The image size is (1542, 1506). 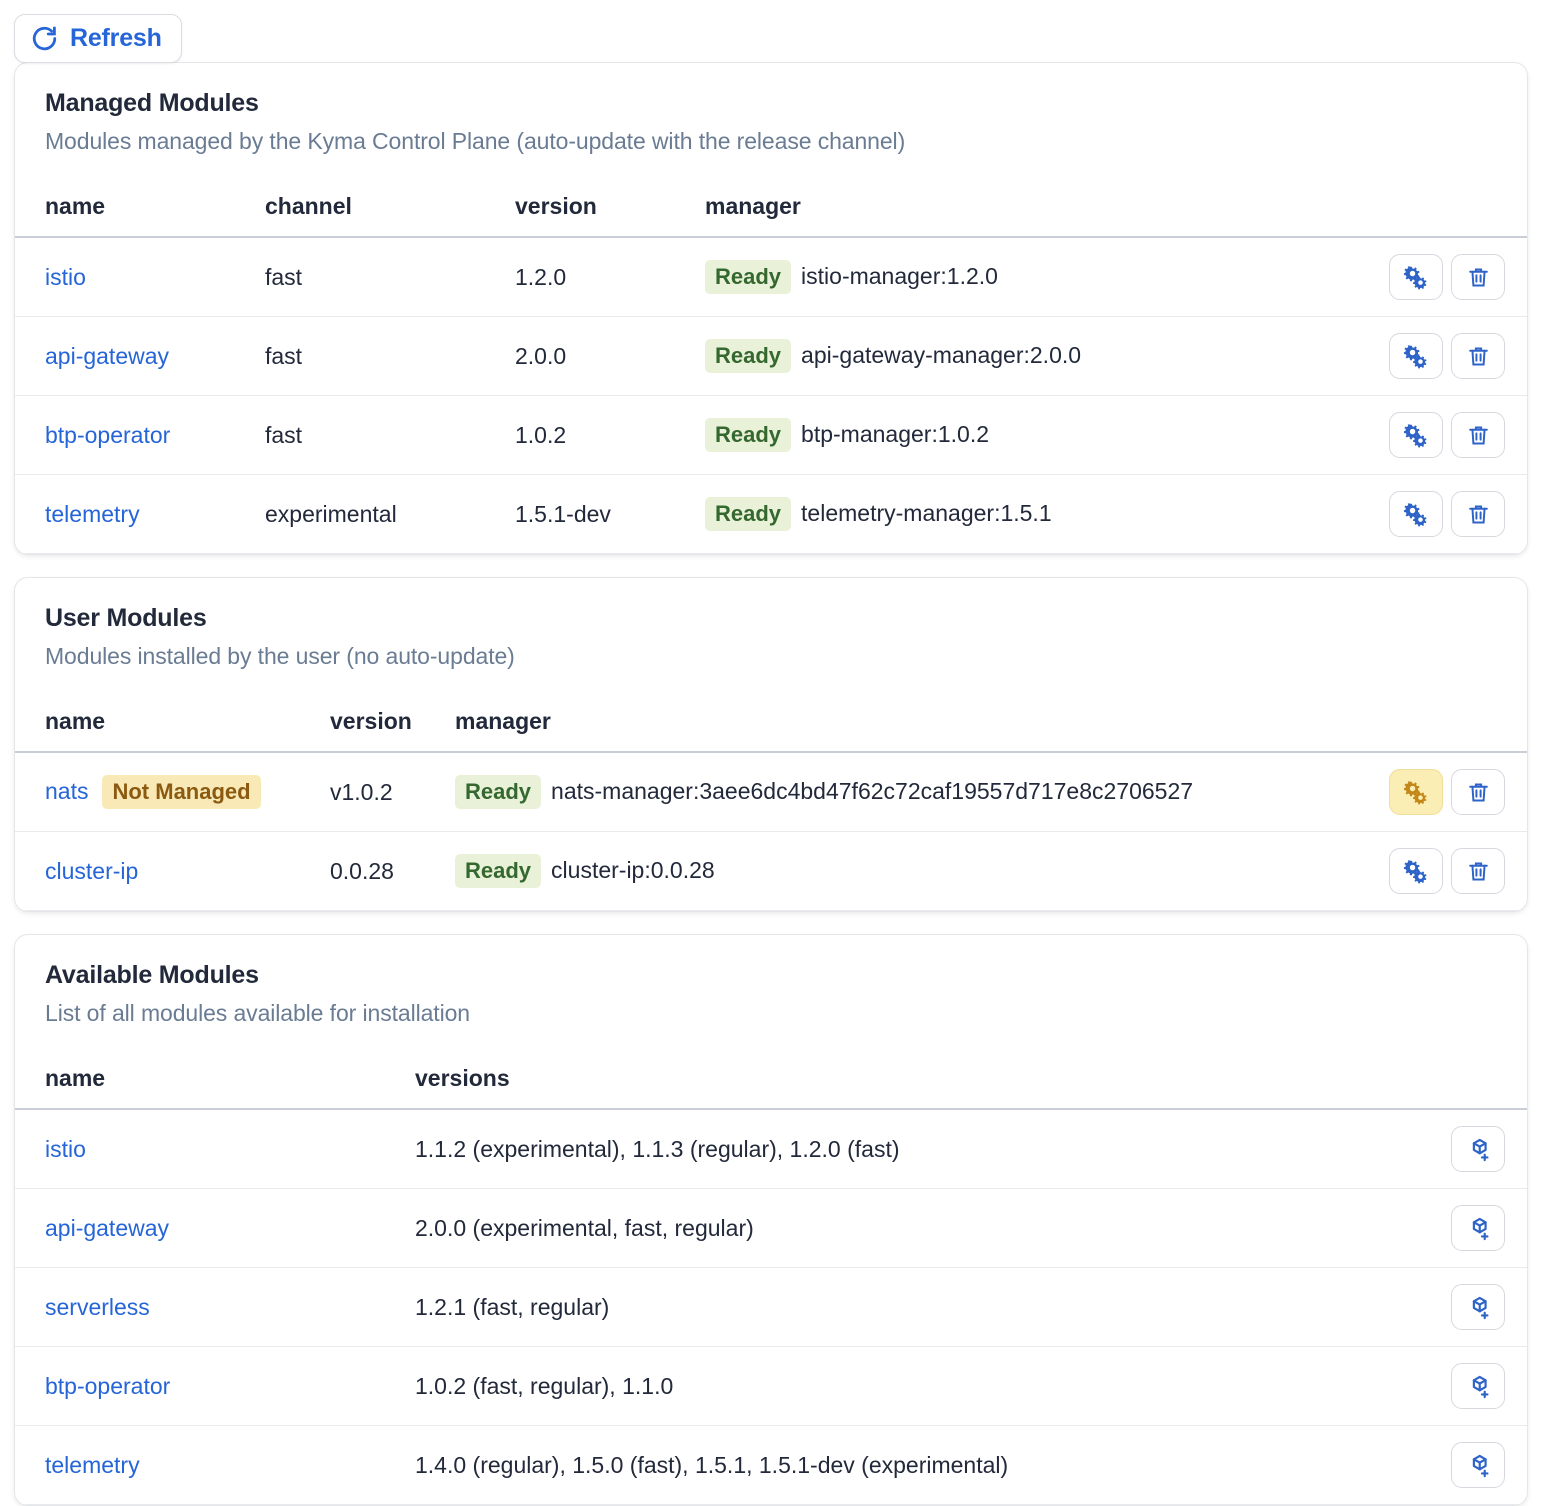 I want to click on toolbar: Refresh, so click(x=771, y=31).